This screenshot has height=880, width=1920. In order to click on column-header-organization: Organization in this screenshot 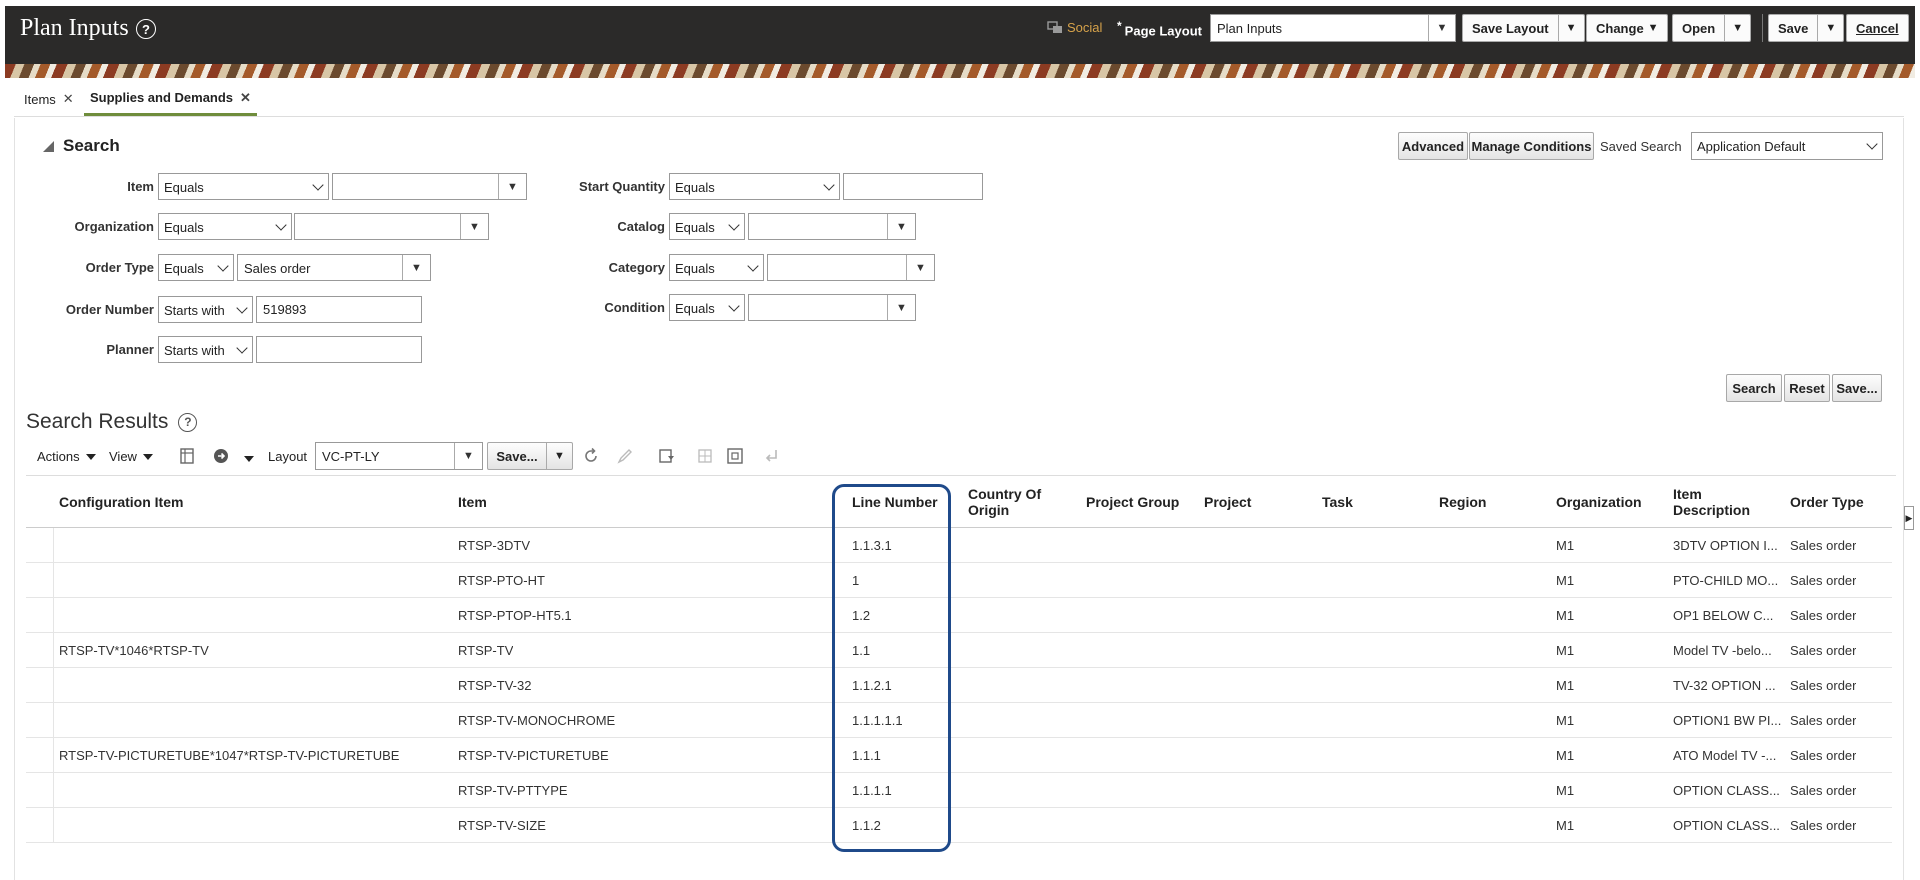, I will do `click(1599, 502)`.